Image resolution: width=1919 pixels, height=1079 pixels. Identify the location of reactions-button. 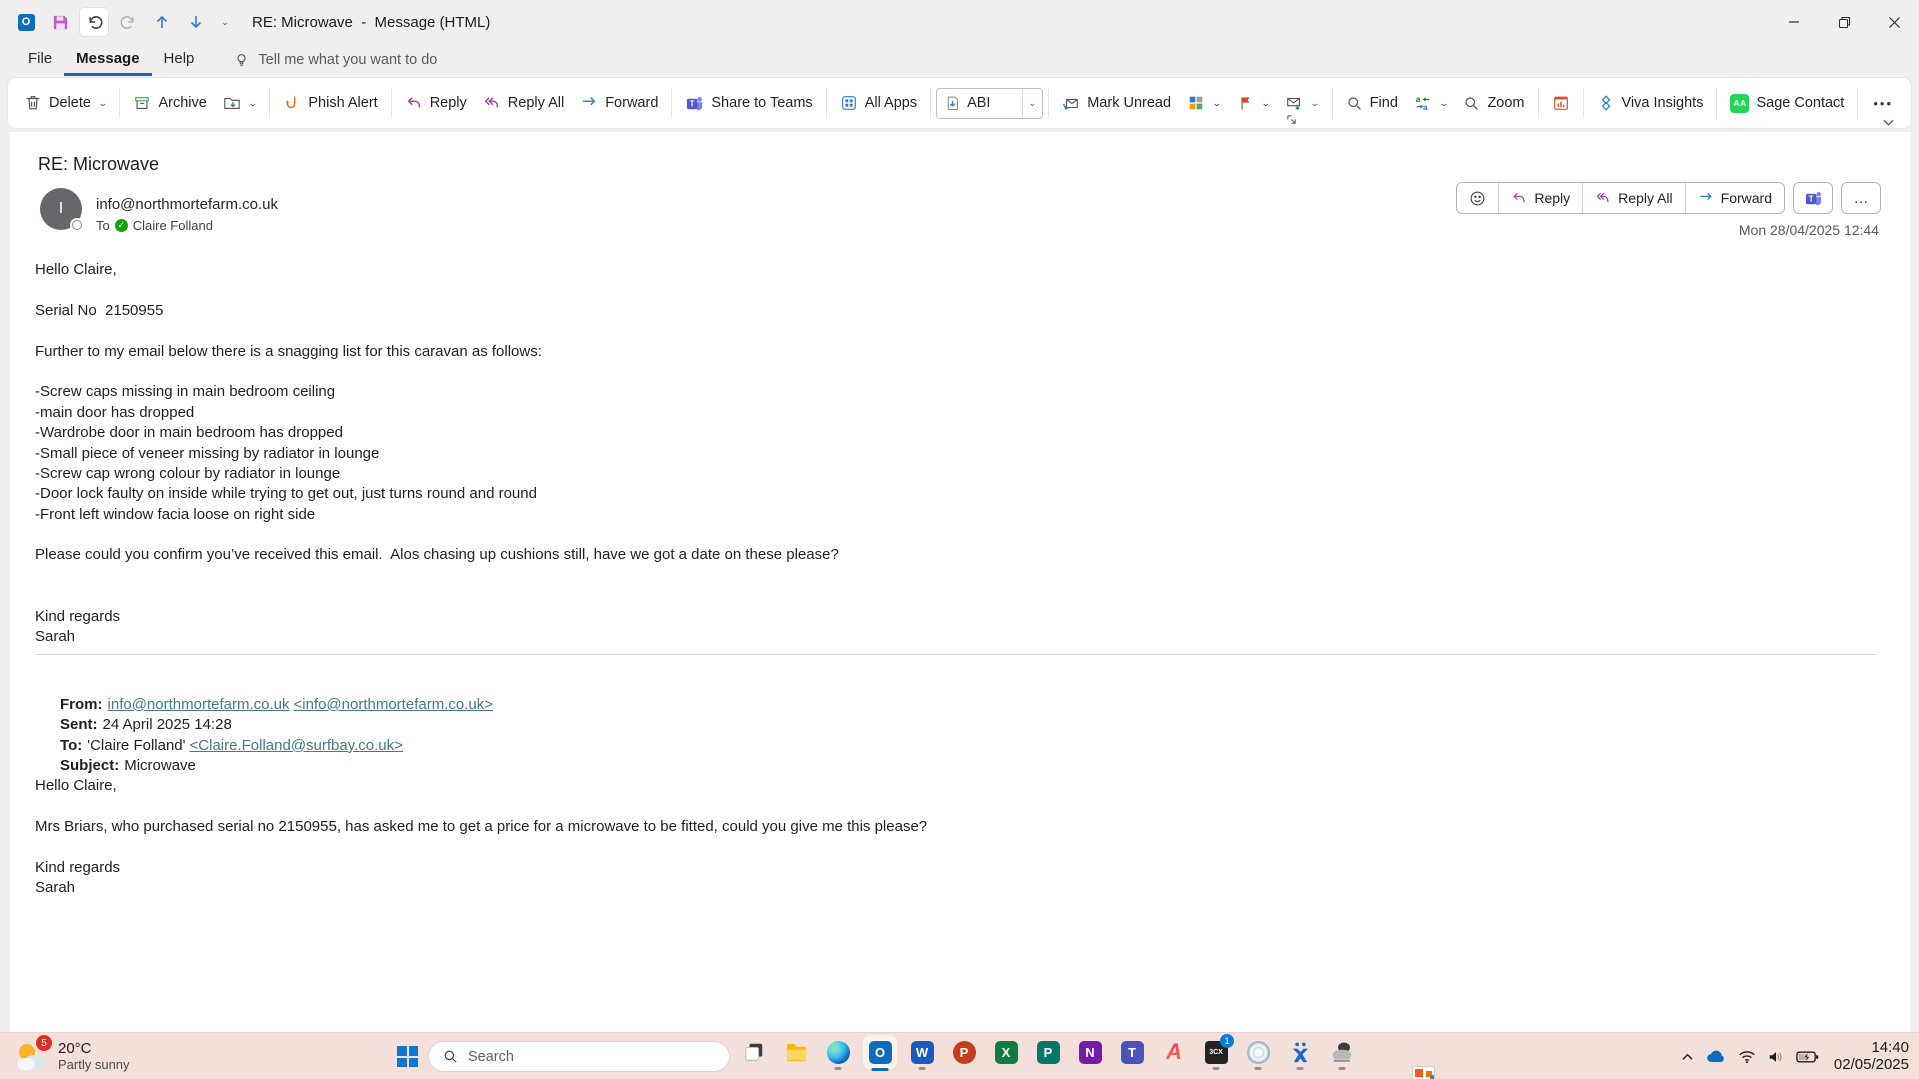
(1478, 198).